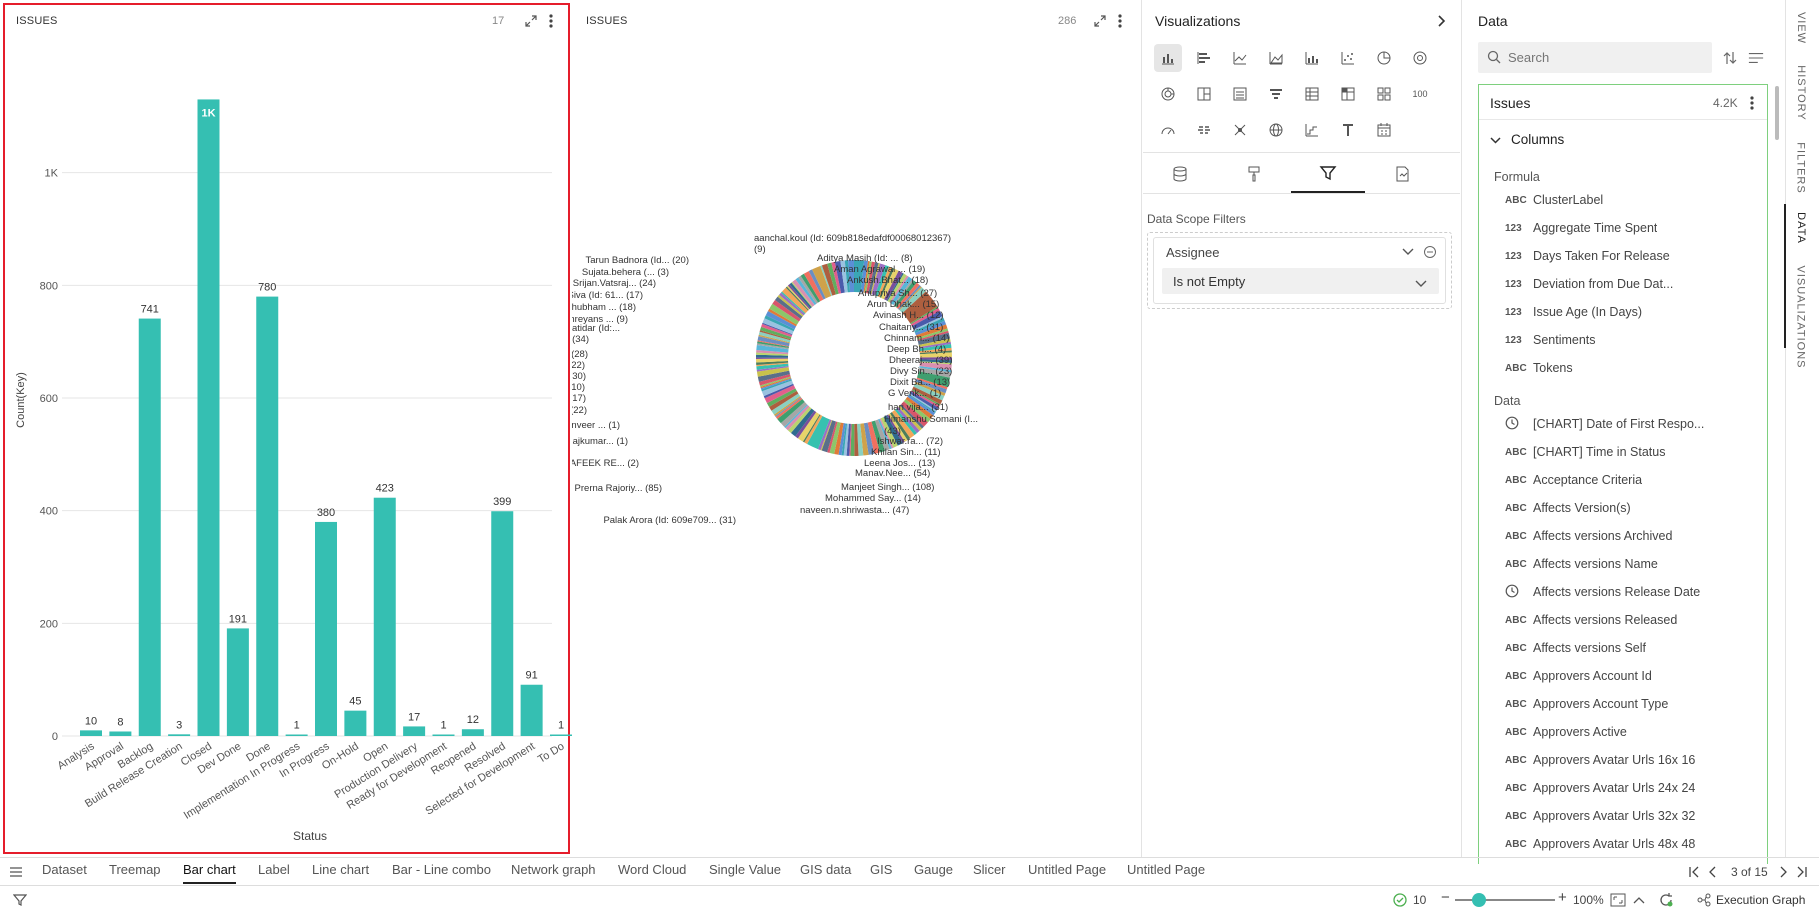 This screenshot has width=1819, height=915. Describe the element at coordinates (1603, 57) in the screenshot. I see `search-input` at that location.